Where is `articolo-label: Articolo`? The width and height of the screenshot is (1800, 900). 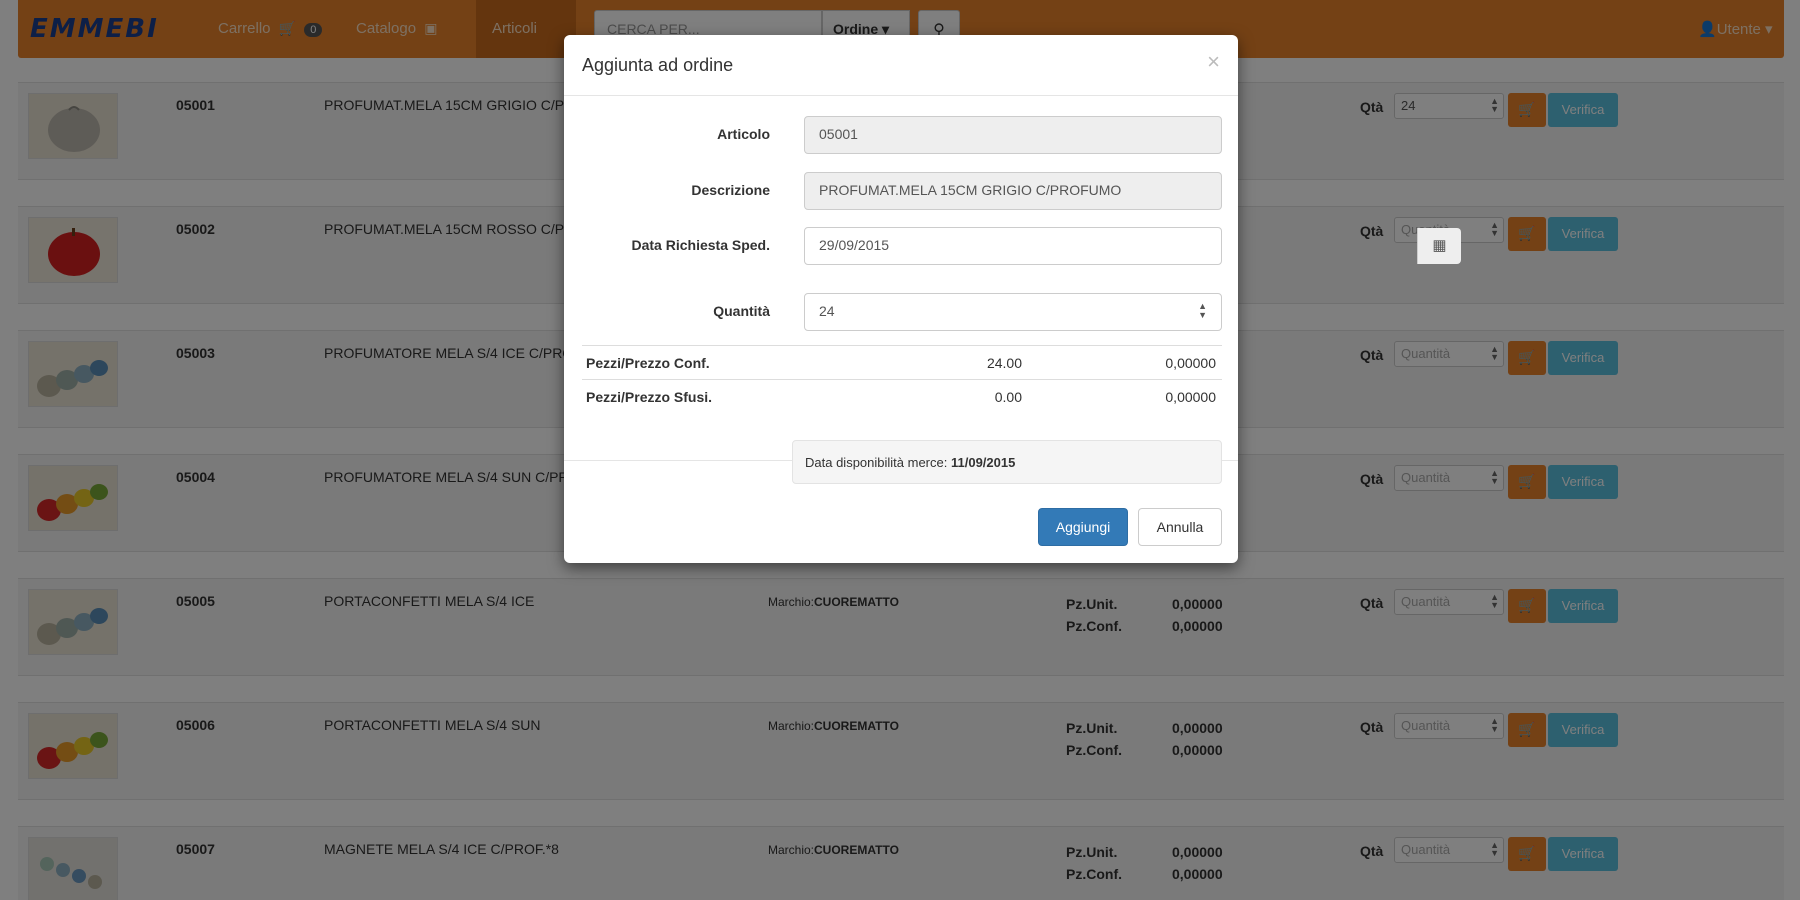
articolo-label: Articolo is located at coordinates (743, 134).